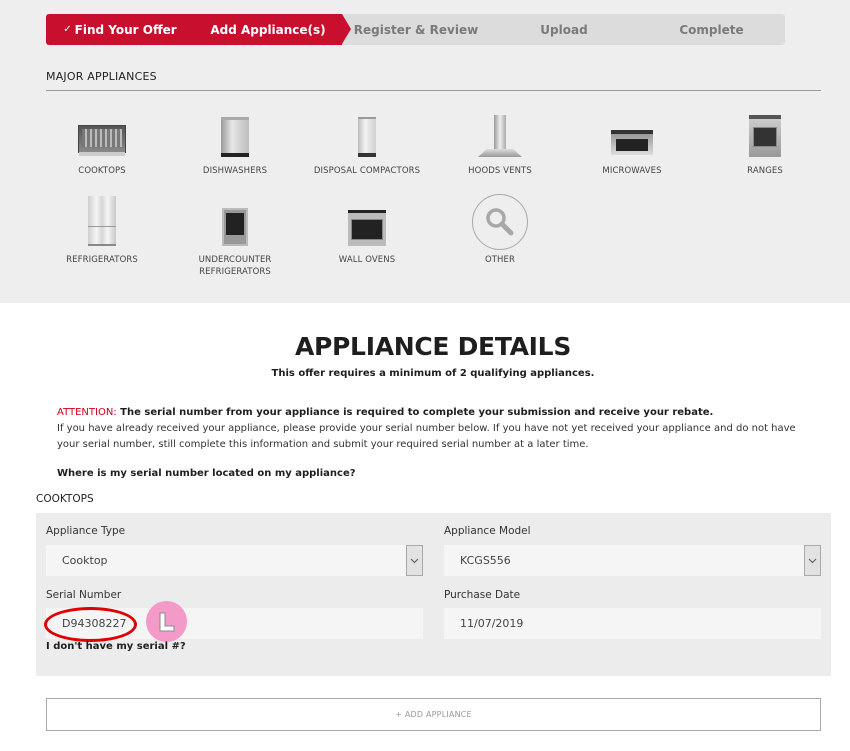 This screenshot has height=751, width=850. Describe the element at coordinates (234, 560) in the screenshot. I see `appliance-type-select: Cooktop` at that location.